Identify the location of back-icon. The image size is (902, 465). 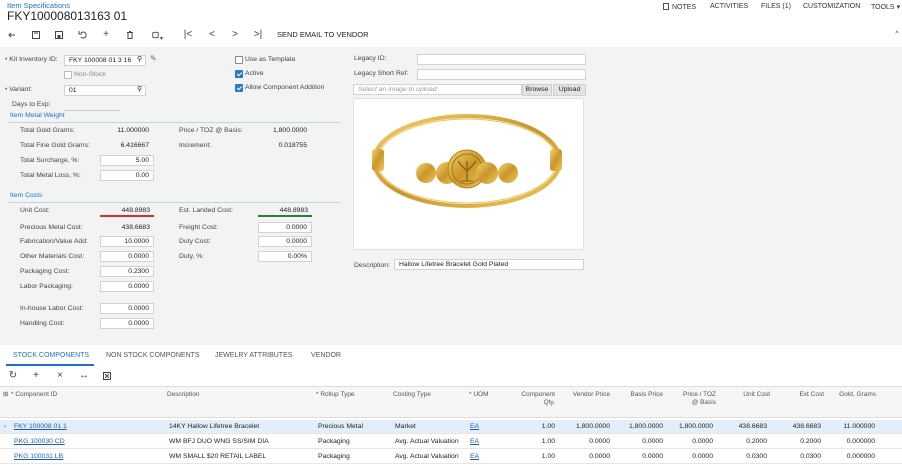
(12, 35).